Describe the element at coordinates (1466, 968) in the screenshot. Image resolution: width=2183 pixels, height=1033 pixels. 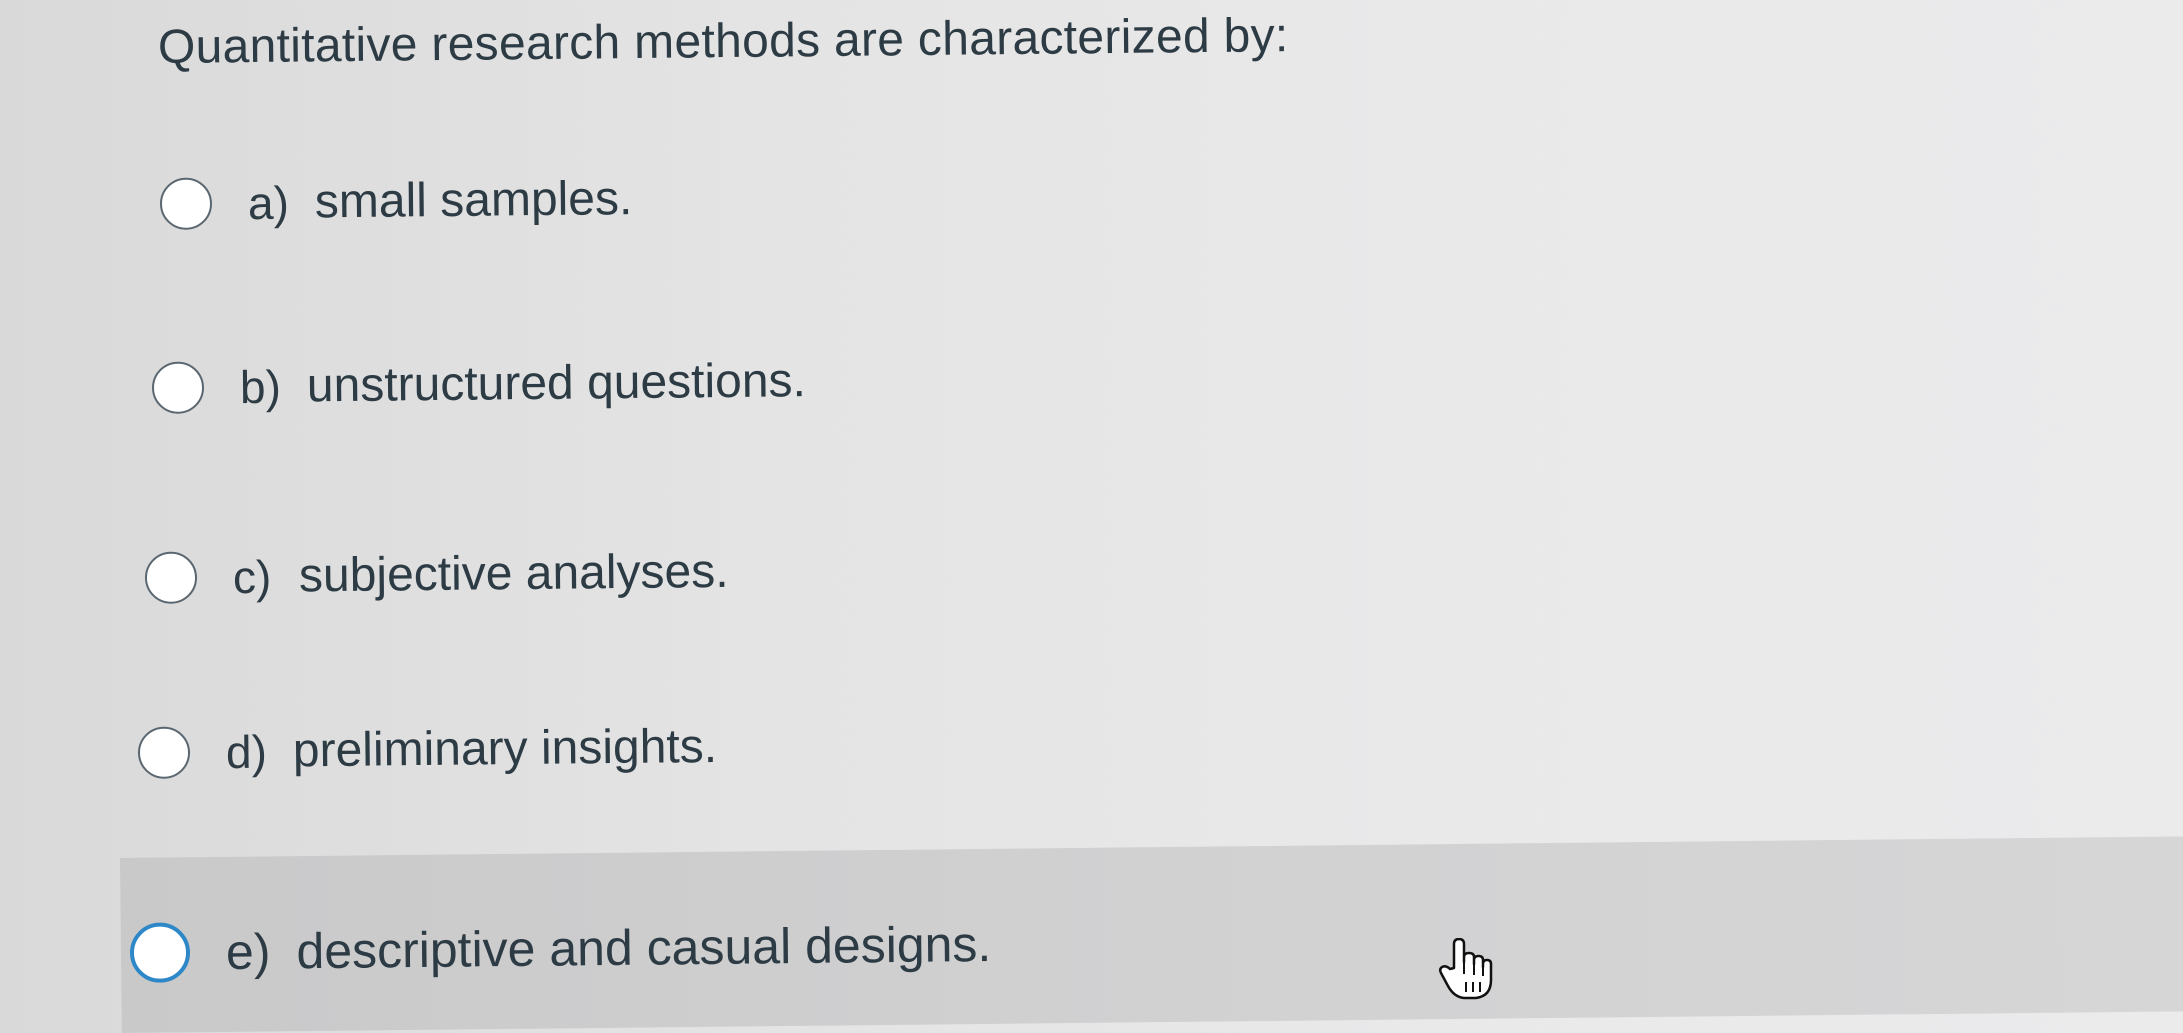
I see `hand-pointer-icon` at that location.